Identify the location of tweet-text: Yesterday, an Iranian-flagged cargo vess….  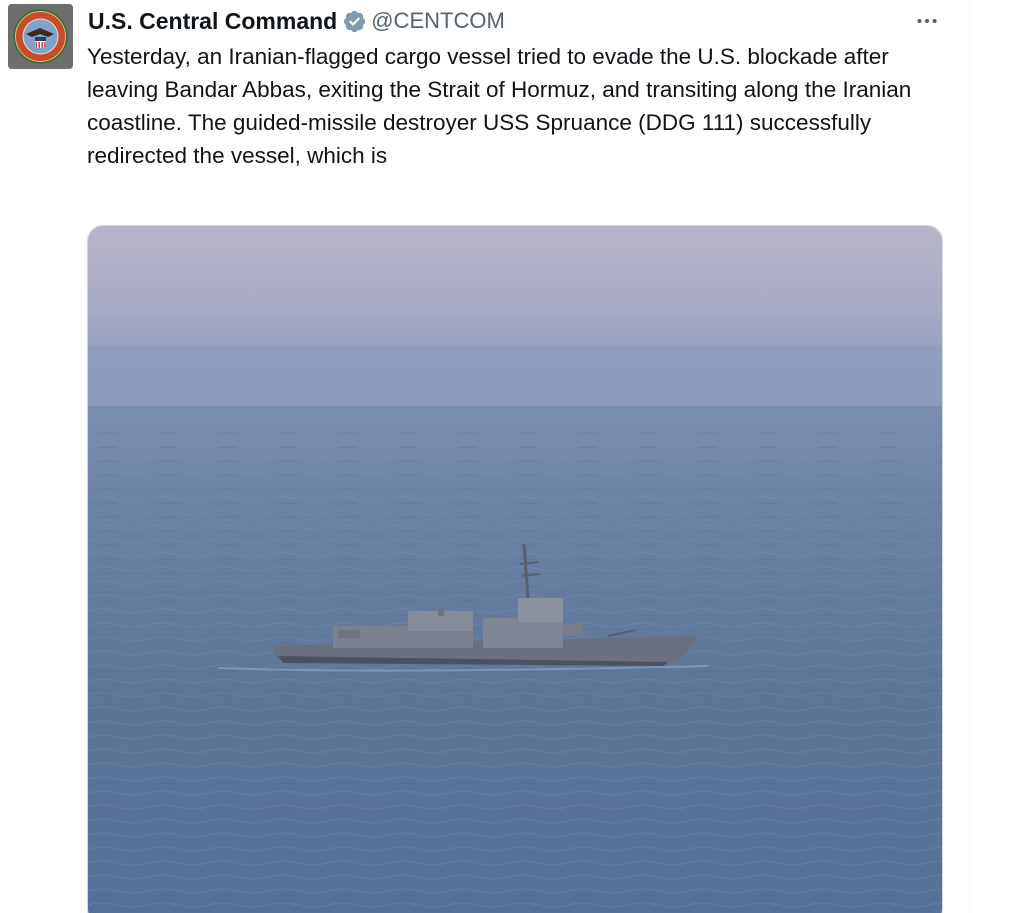
(502, 106).